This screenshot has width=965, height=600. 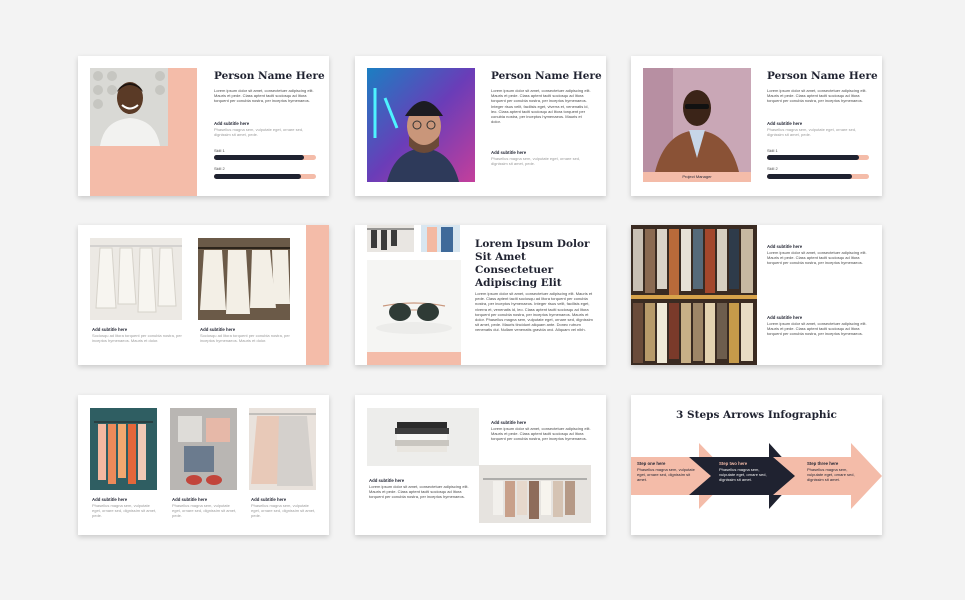 I want to click on sunglasses-photo, so click(x=414, y=306).